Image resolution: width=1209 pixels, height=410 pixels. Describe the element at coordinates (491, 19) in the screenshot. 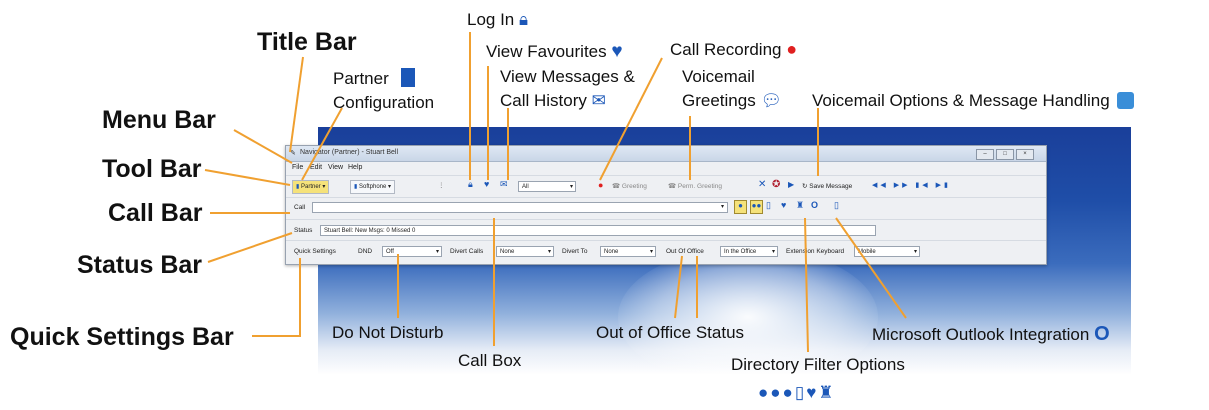

I see `log-in-text: Log In` at that location.